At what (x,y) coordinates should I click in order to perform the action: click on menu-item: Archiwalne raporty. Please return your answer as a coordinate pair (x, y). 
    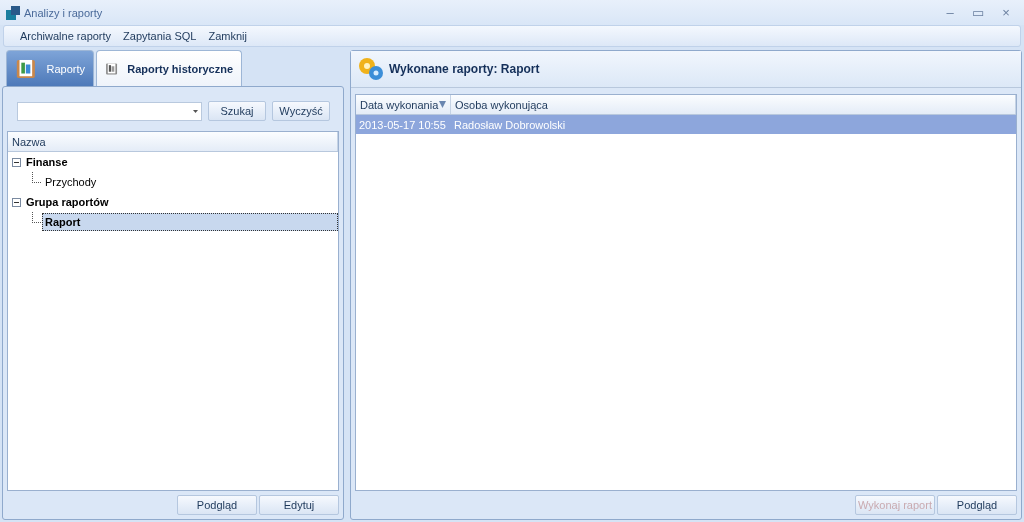
    Looking at the image, I should click on (66, 36).